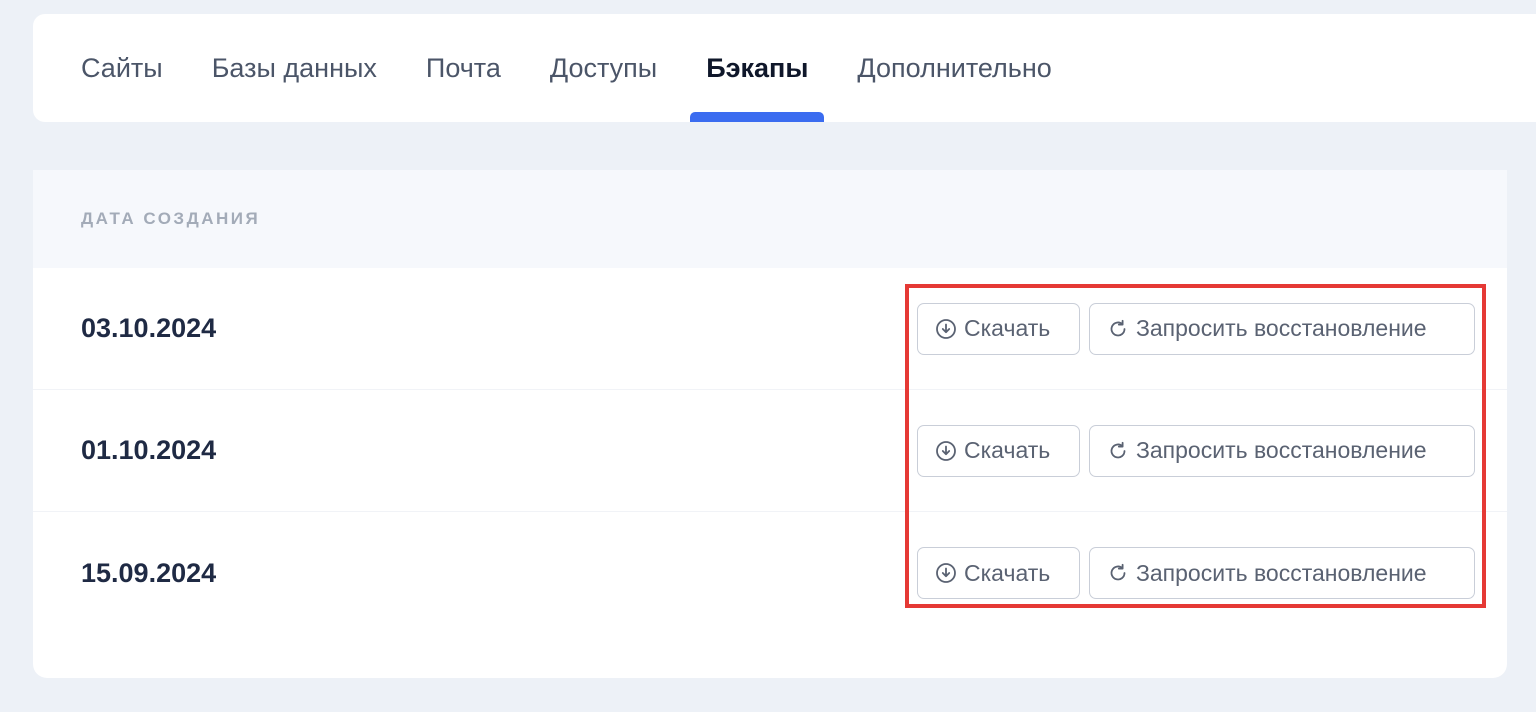 Image resolution: width=1536 pixels, height=712 pixels. I want to click on backup-date: 01.10.2024, so click(149, 450).